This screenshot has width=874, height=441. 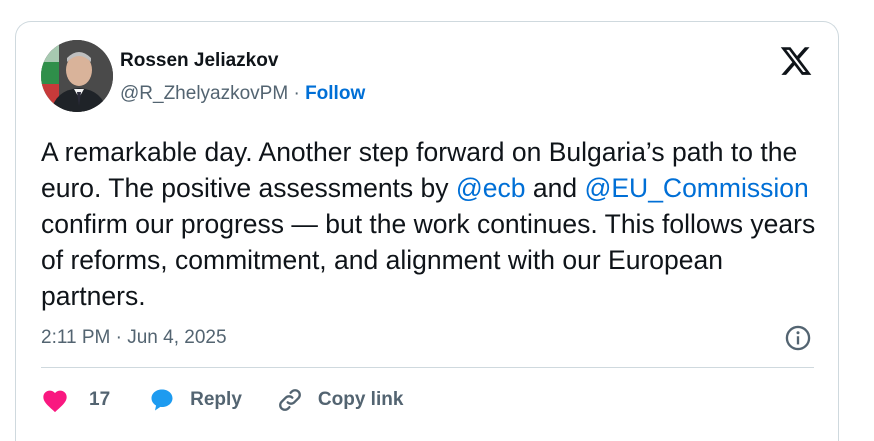 What do you see at coordinates (100, 399) in the screenshot?
I see `like-count: 17` at bounding box center [100, 399].